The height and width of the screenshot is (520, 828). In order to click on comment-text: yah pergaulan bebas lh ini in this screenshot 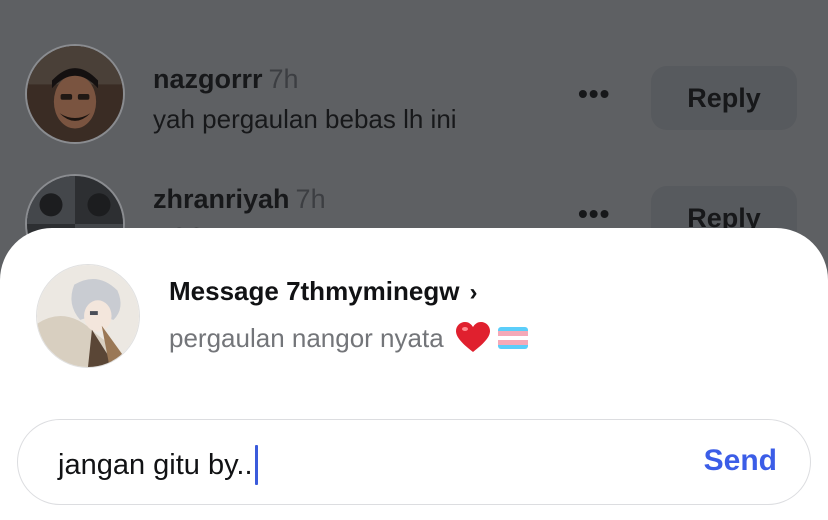, I will do `click(305, 119)`.